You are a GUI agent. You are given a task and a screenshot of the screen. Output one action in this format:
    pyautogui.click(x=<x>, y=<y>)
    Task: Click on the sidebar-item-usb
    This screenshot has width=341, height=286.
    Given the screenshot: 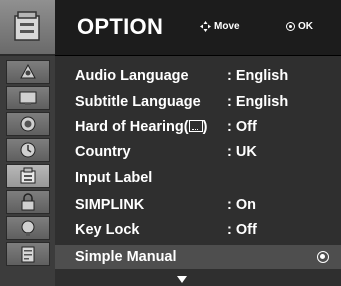 What is the action you would take?
    pyautogui.click(x=28, y=228)
    